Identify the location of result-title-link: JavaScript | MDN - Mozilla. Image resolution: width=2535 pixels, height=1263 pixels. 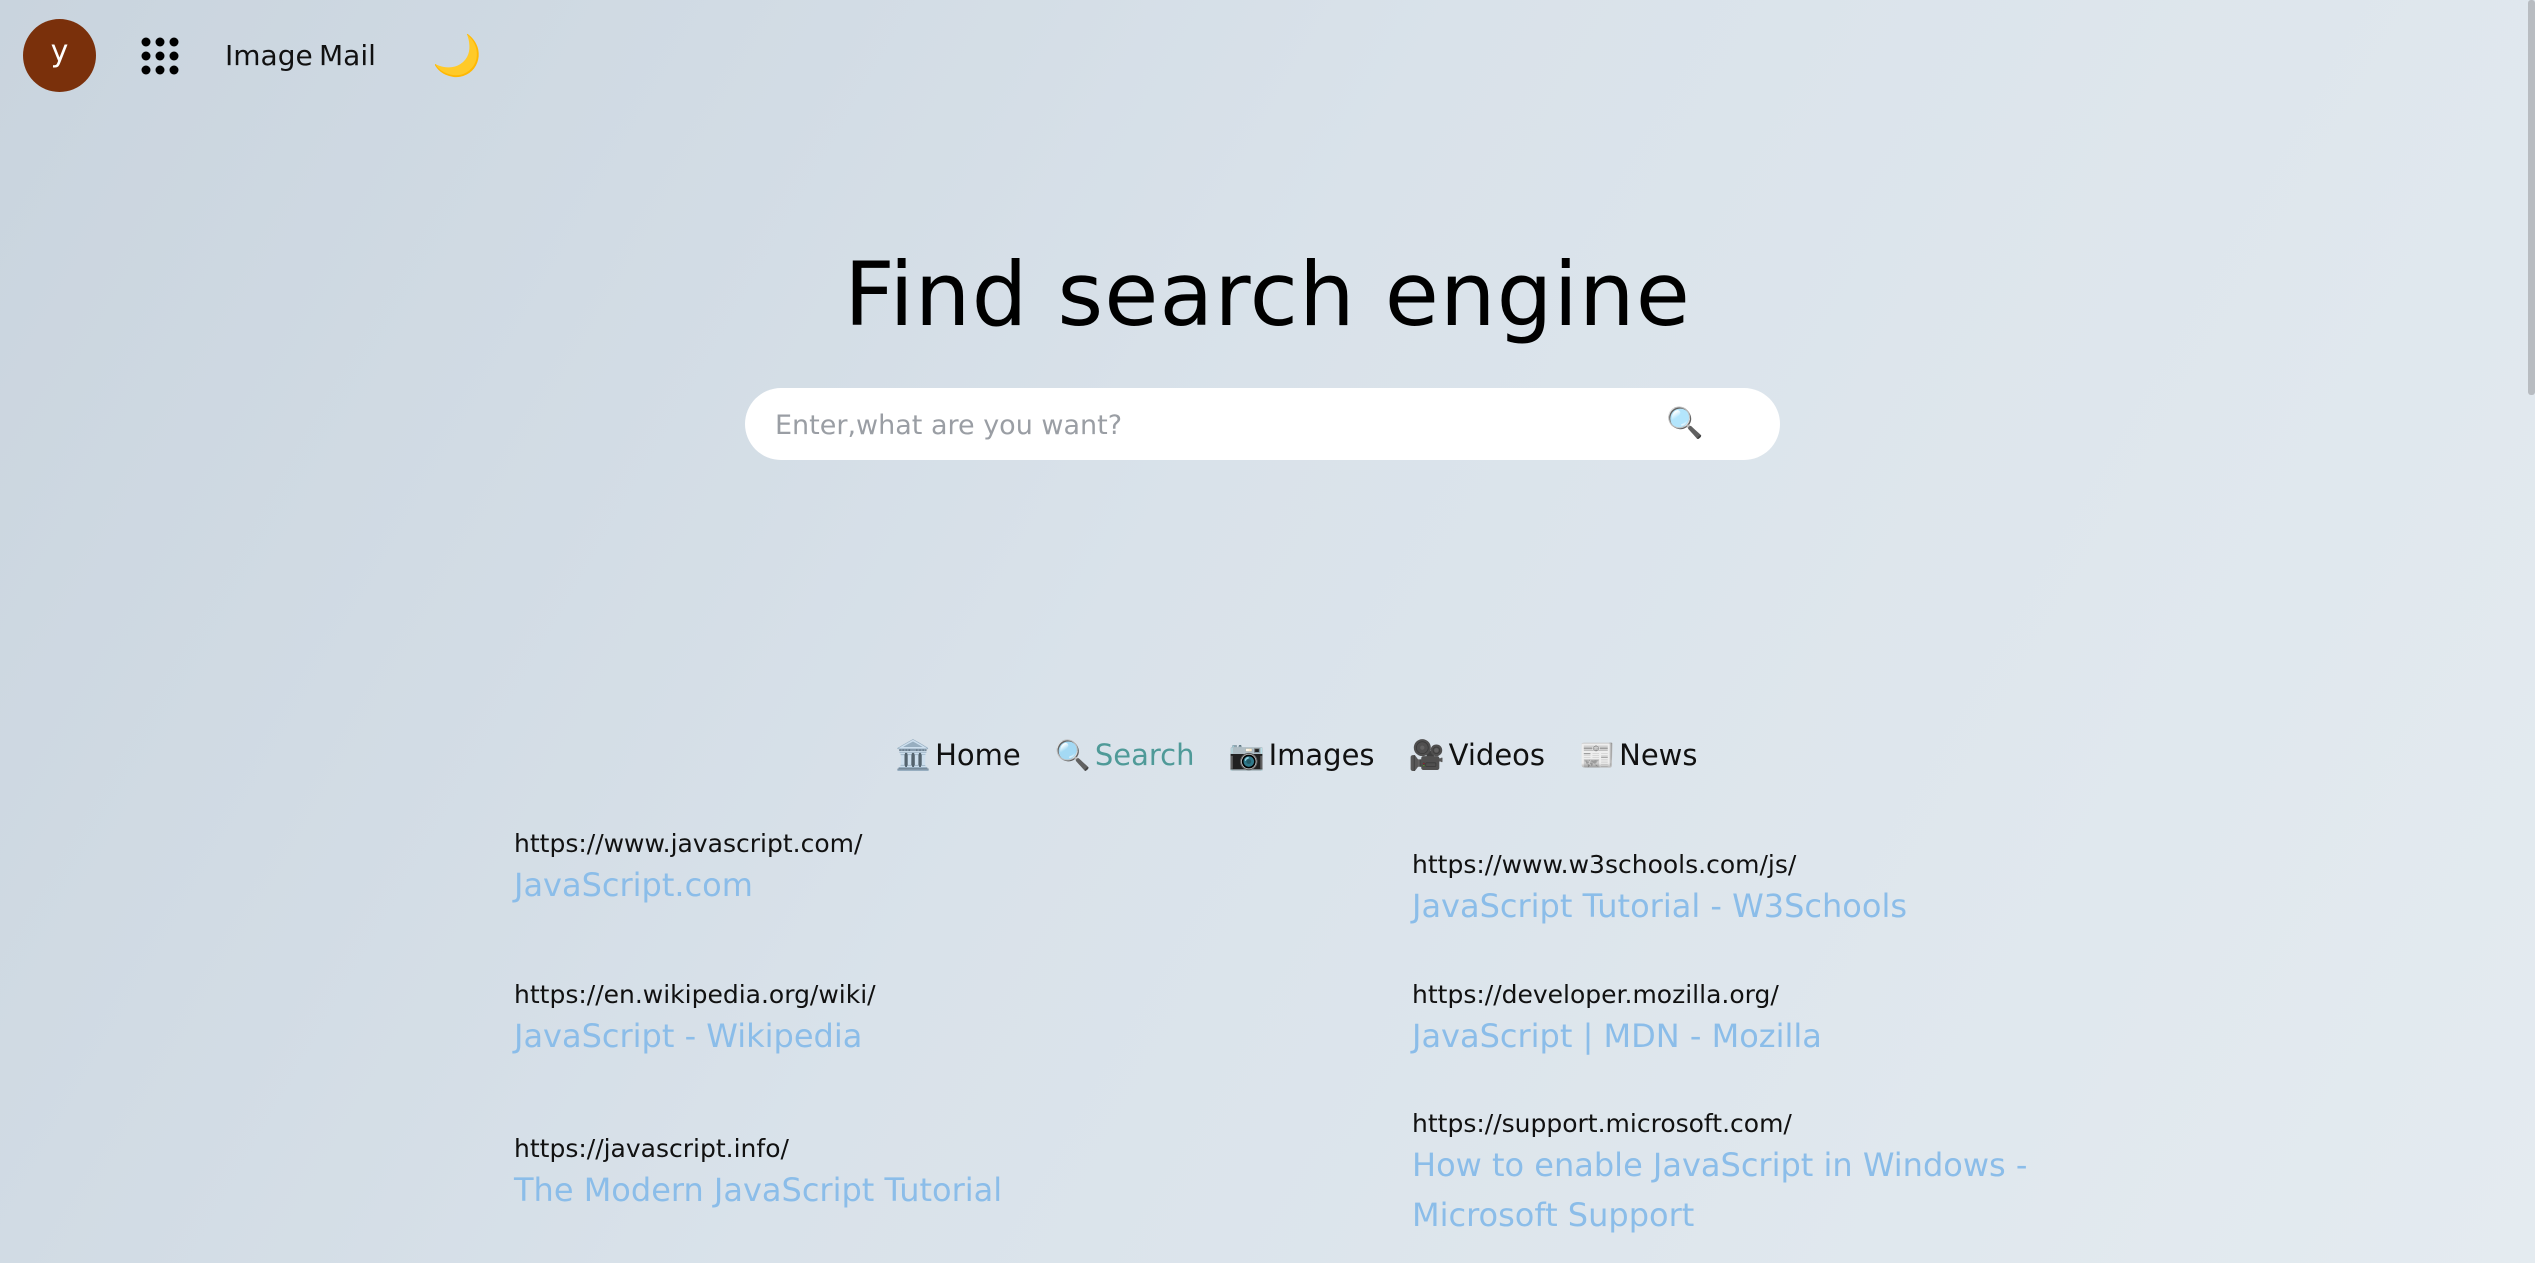
(1812, 1036).